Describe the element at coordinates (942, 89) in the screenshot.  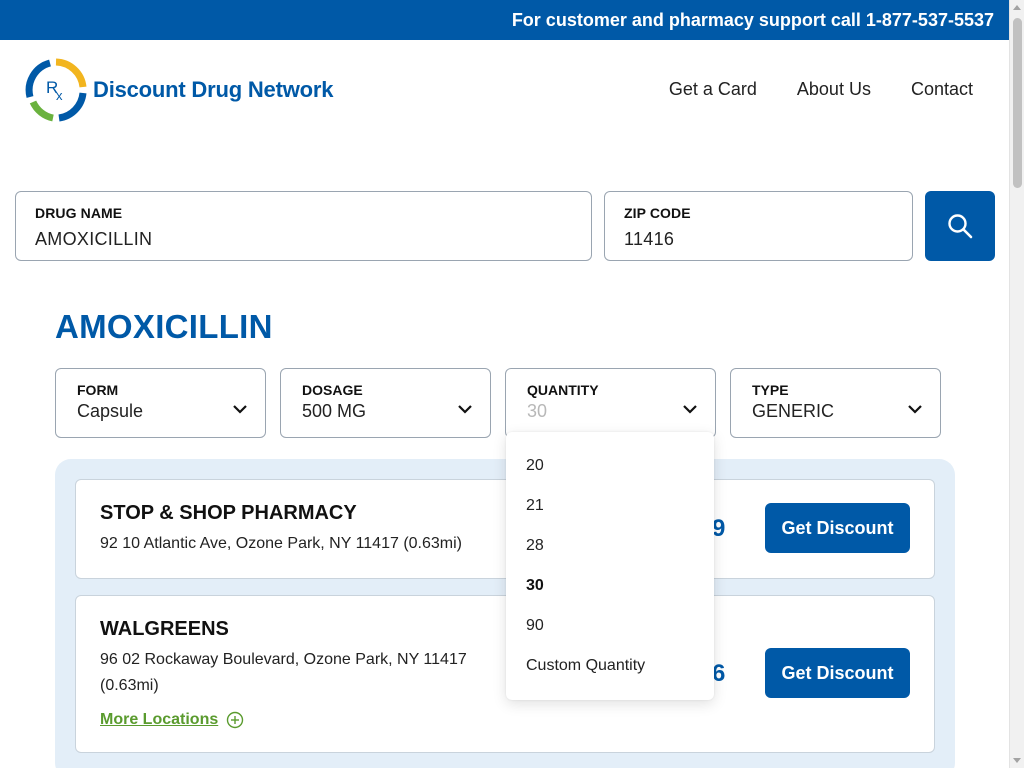
I see `nav-contact: Contact` at that location.